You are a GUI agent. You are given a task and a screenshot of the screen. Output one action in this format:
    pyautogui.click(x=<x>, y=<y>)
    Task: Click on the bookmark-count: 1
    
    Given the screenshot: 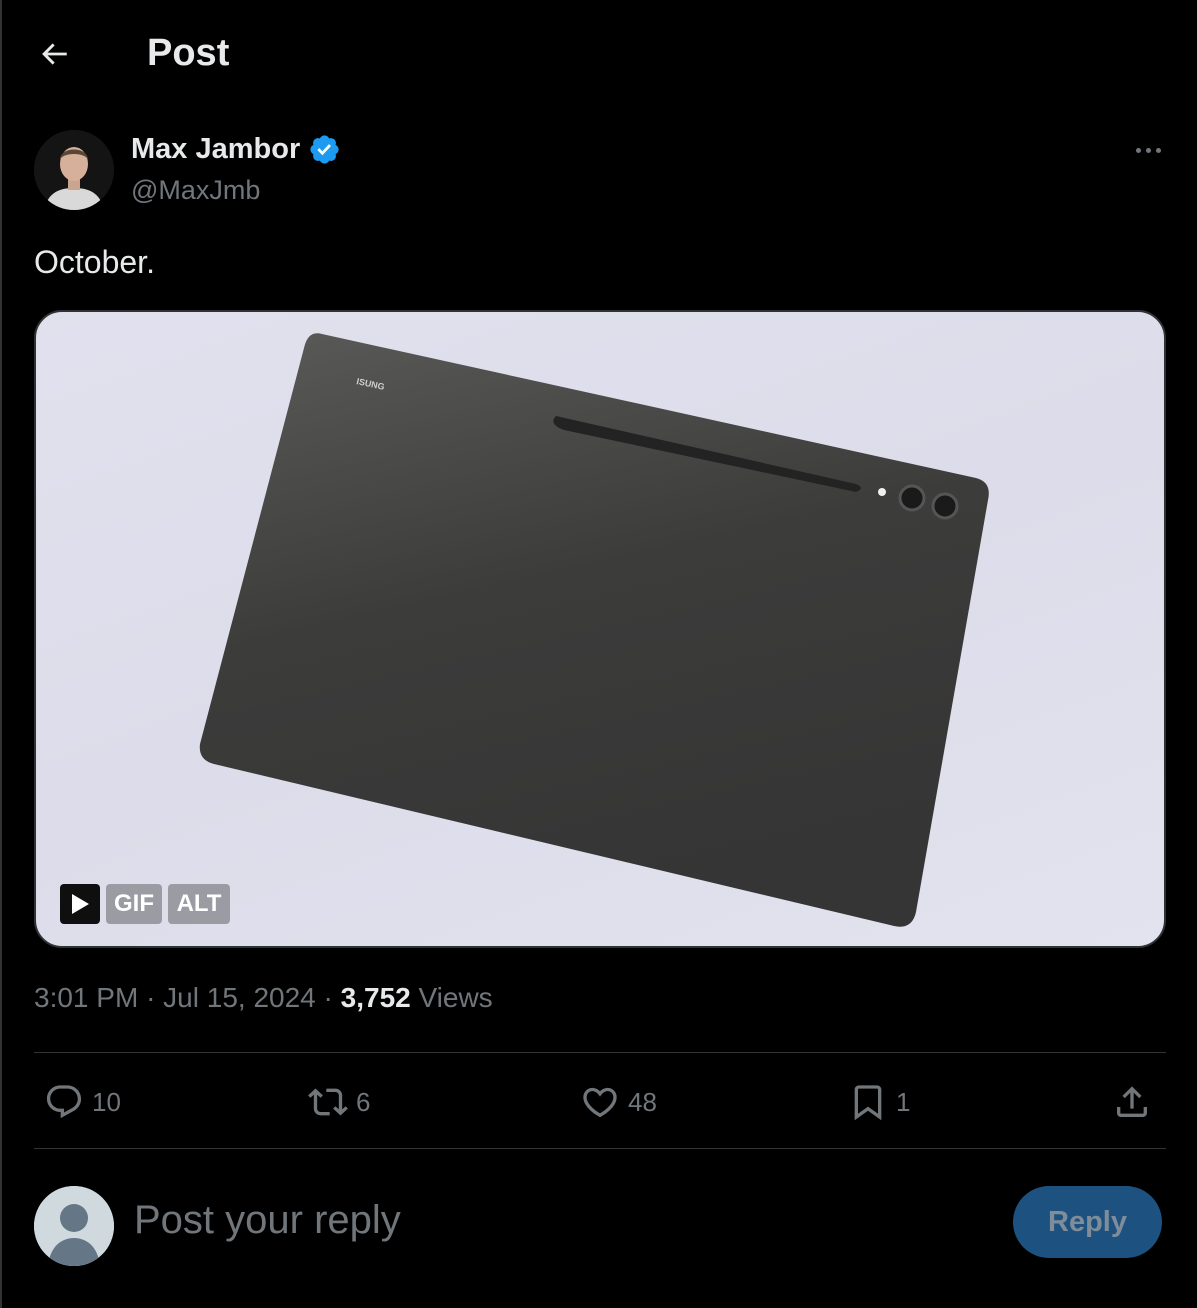 What is the action you would take?
    pyautogui.click(x=903, y=1101)
    